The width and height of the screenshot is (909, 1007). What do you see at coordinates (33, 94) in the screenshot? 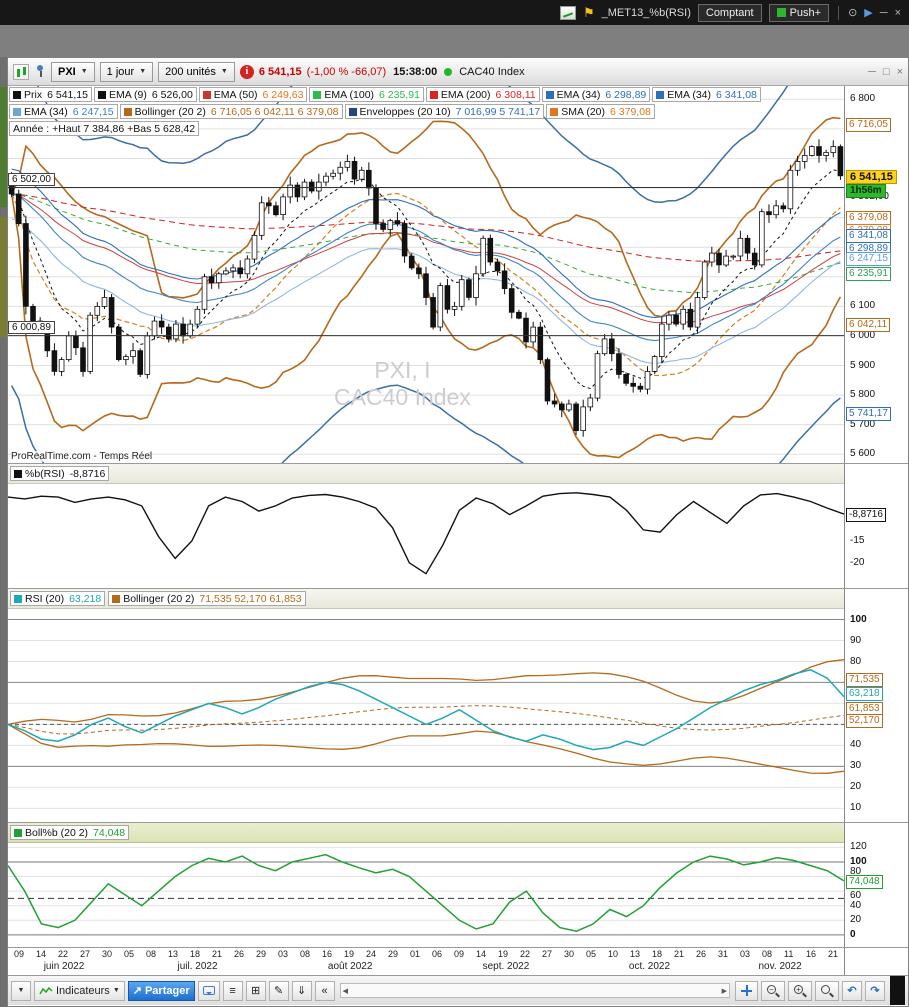
I see `legend-label: Prix` at bounding box center [33, 94].